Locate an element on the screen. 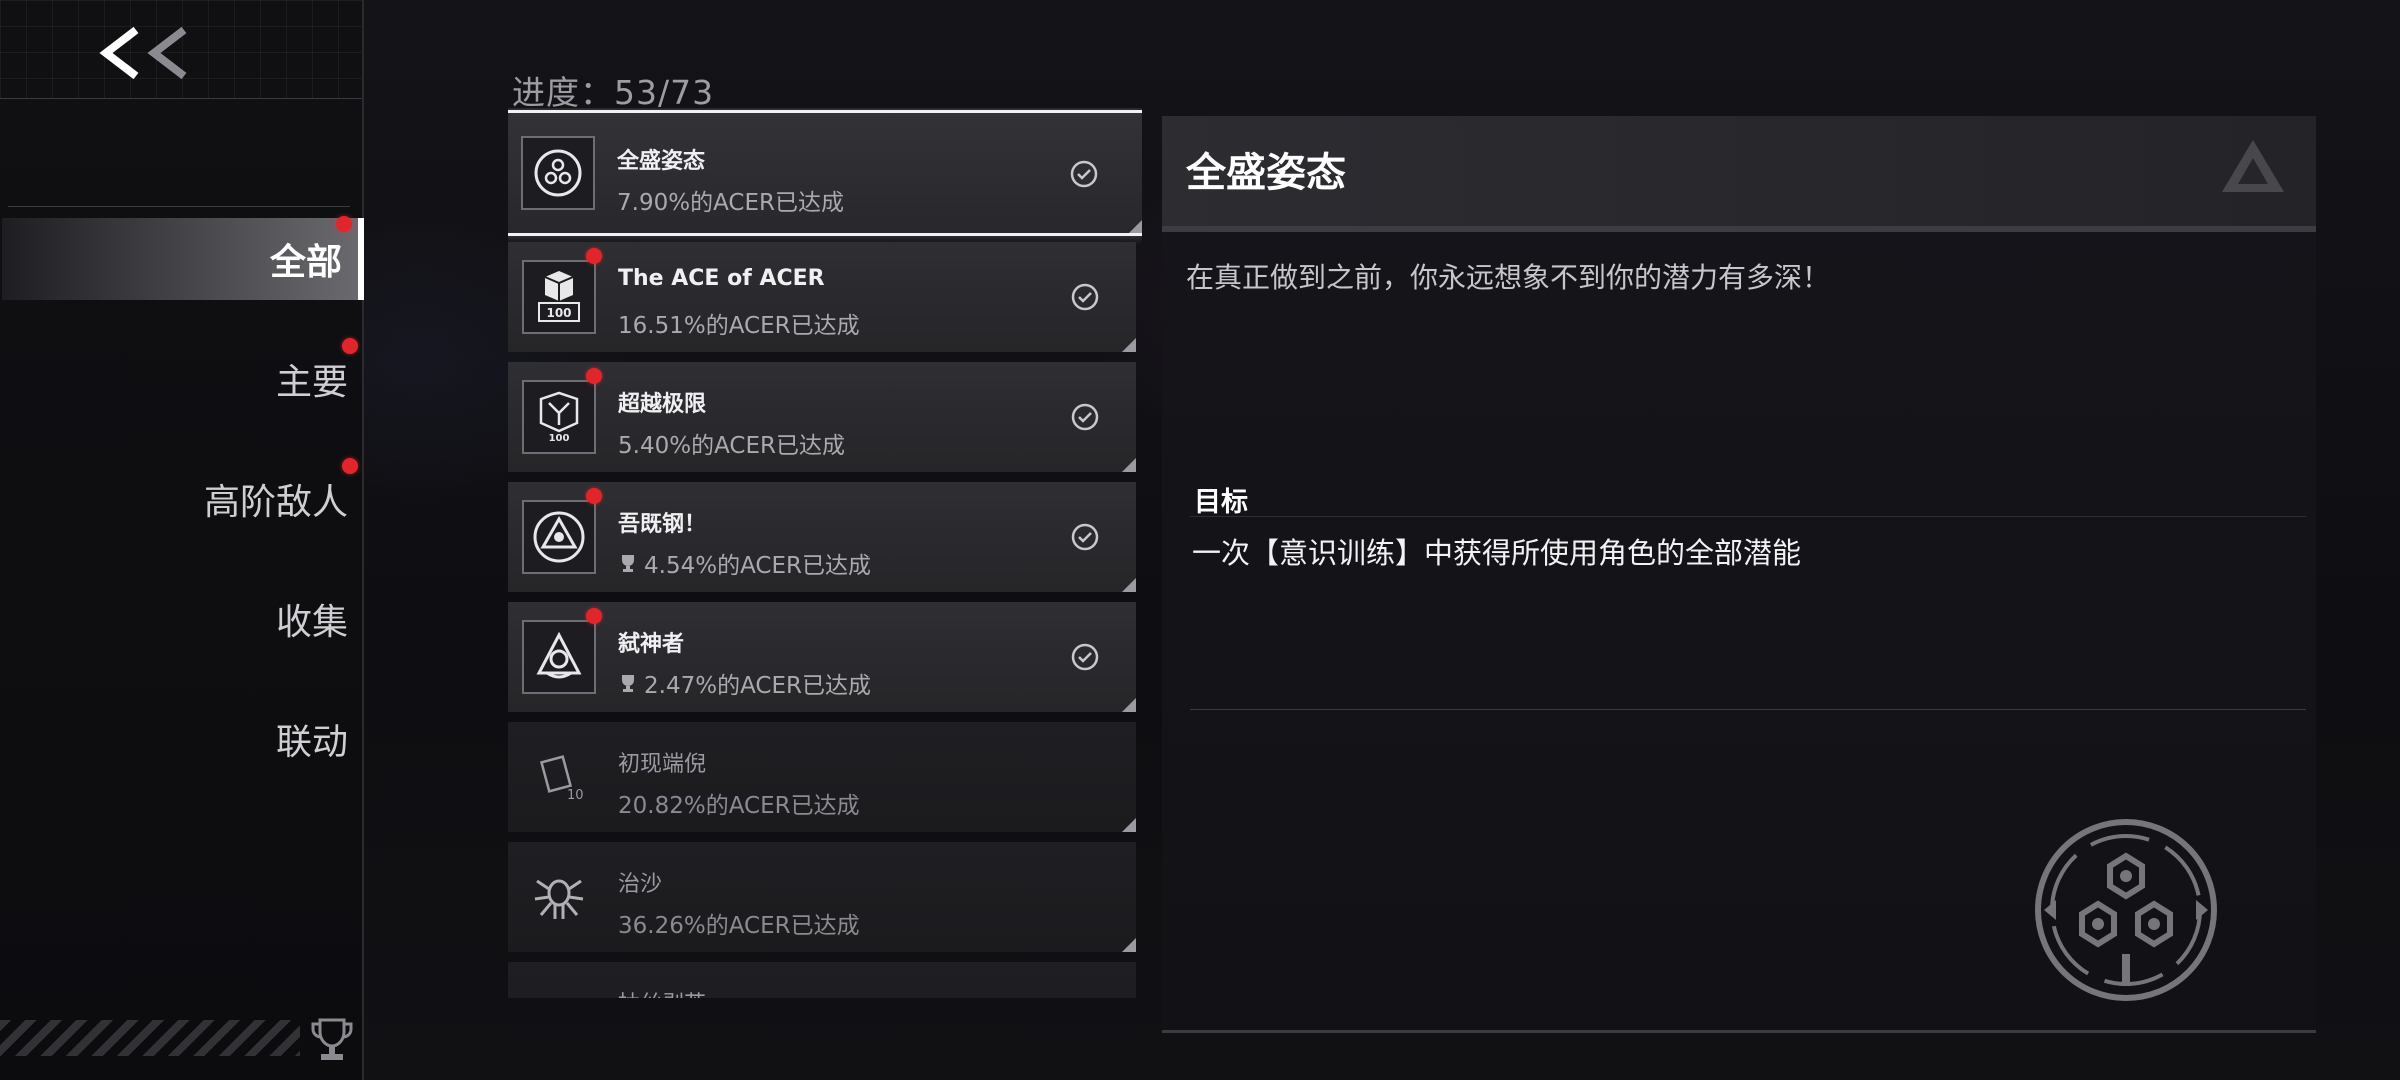  achievement-rate: 2.47%的ACER已达成 is located at coordinates (744, 683).